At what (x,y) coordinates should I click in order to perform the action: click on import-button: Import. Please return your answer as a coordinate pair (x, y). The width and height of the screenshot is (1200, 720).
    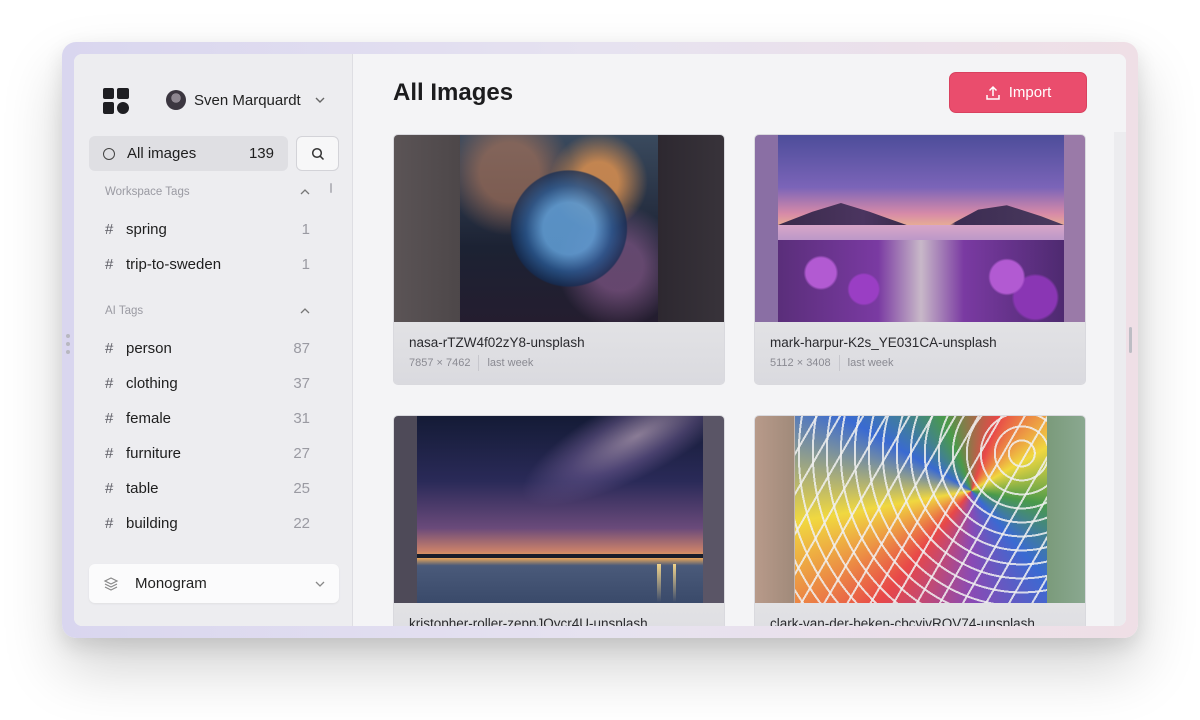
    Looking at the image, I should click on (1018, 92).